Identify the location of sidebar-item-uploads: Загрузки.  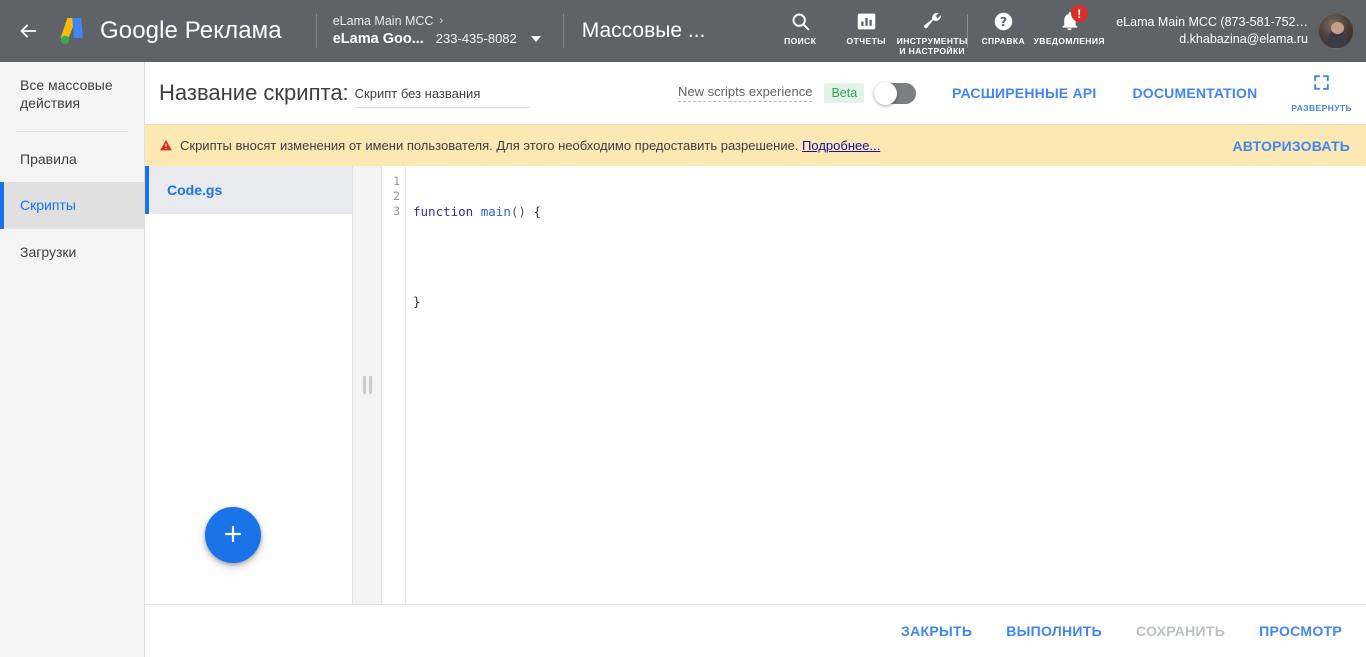
(72, 252).